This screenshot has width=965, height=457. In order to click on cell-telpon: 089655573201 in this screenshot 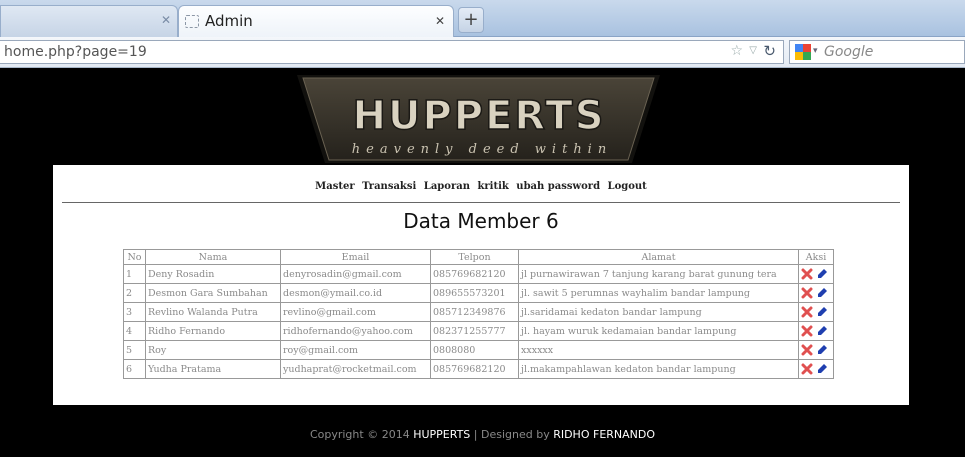, I will do `click(474, 293)`.